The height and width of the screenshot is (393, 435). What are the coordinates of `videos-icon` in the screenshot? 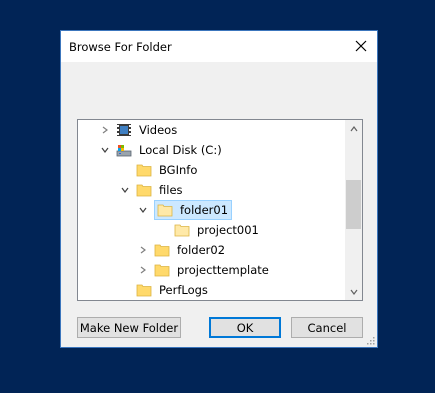 It's located at (124, 130).